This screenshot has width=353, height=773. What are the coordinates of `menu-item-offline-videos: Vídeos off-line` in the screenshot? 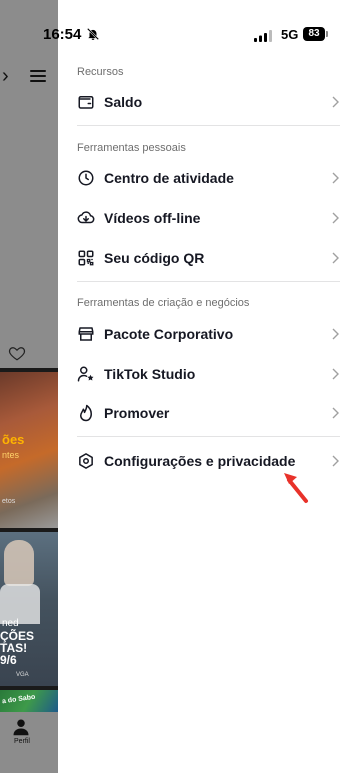 It's located at (205, 218).